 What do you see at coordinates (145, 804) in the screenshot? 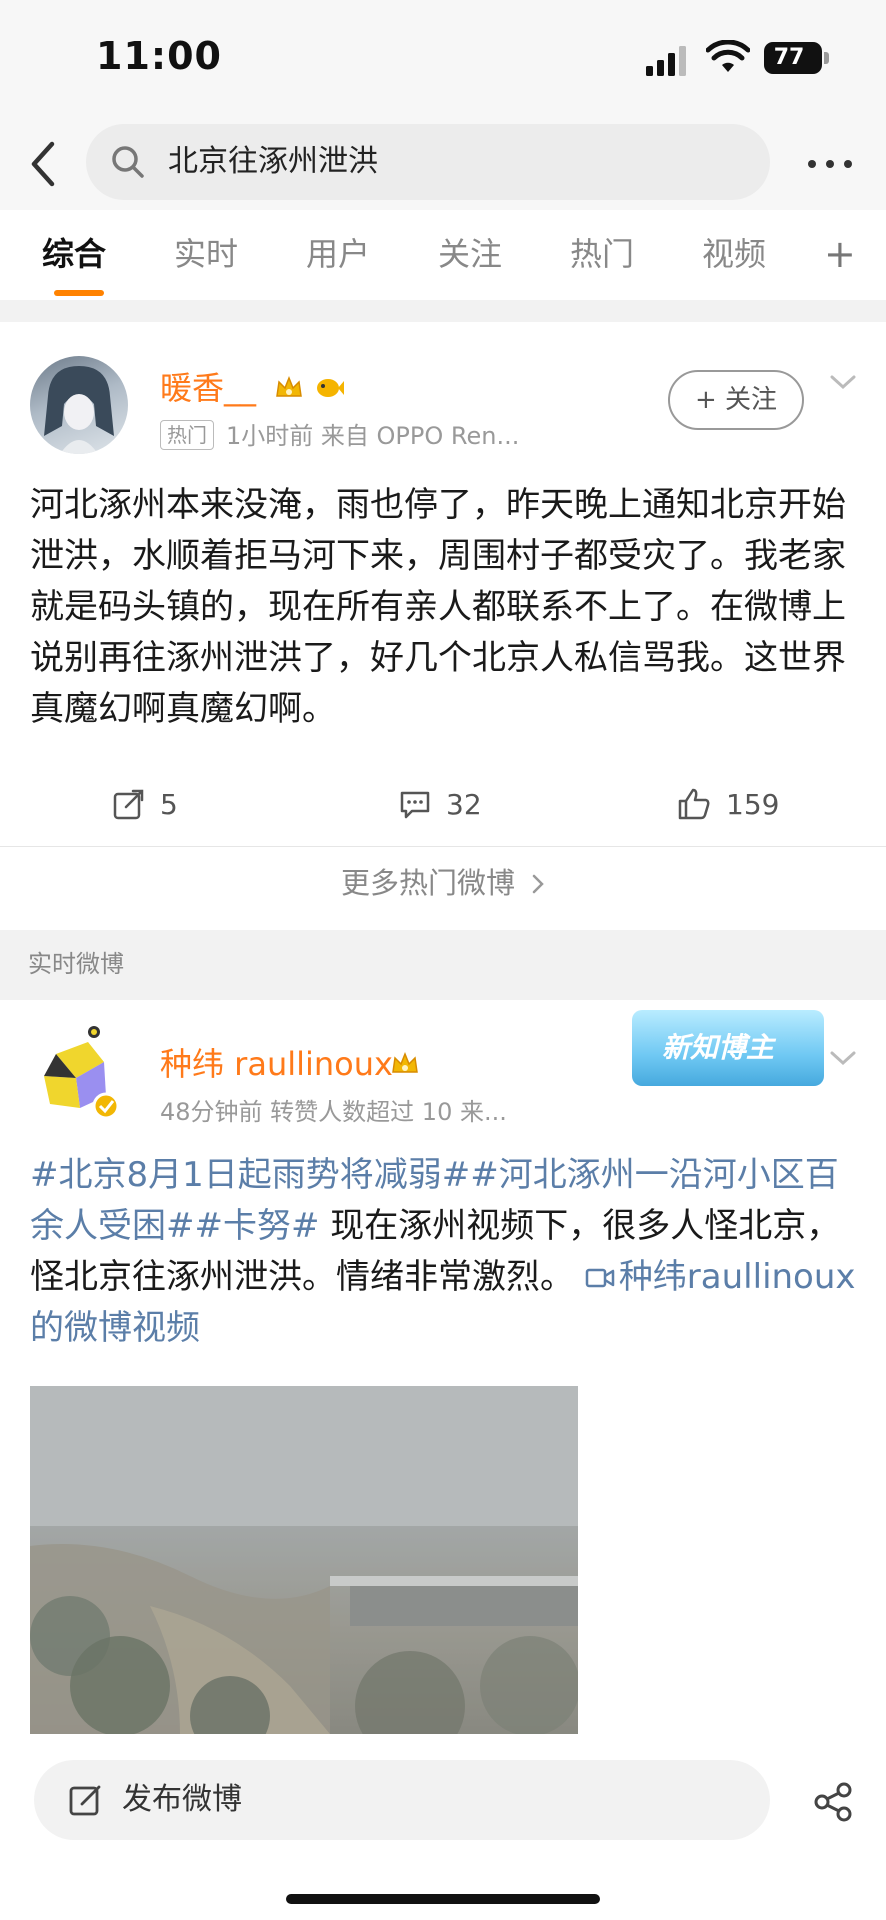
I see `repost-button: 5` at bounding box center [145, 804].